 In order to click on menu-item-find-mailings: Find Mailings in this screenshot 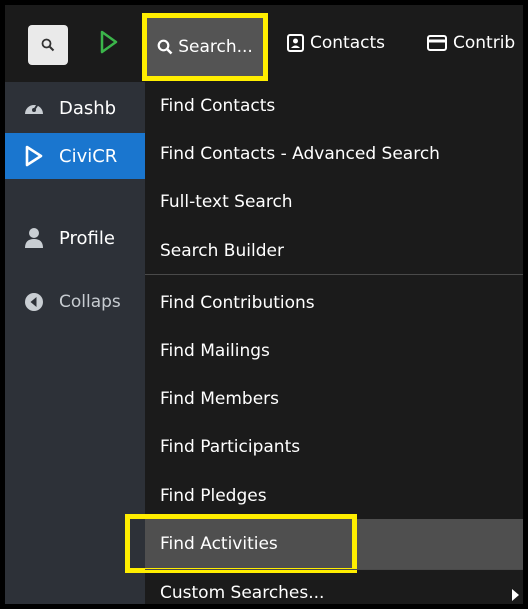, I will do `click(334, 351)`.